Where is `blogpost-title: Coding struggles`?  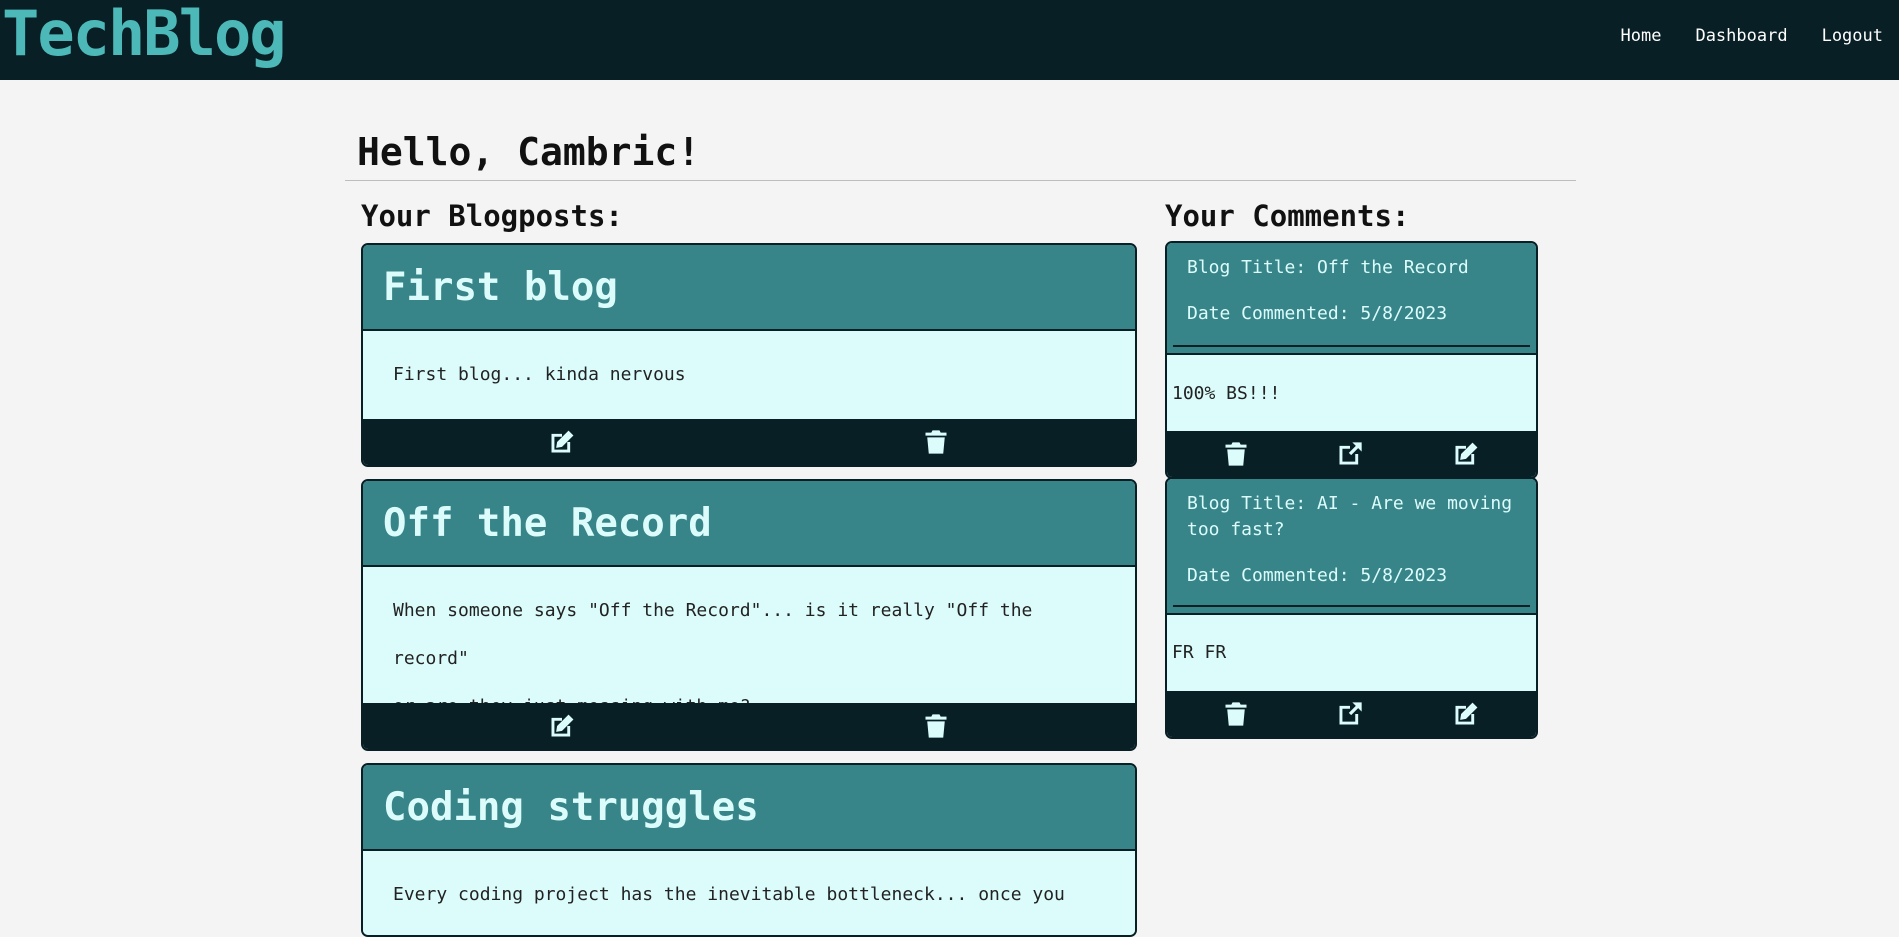
blogpost-title: Coding struggles is located at coordinates (749, 808).